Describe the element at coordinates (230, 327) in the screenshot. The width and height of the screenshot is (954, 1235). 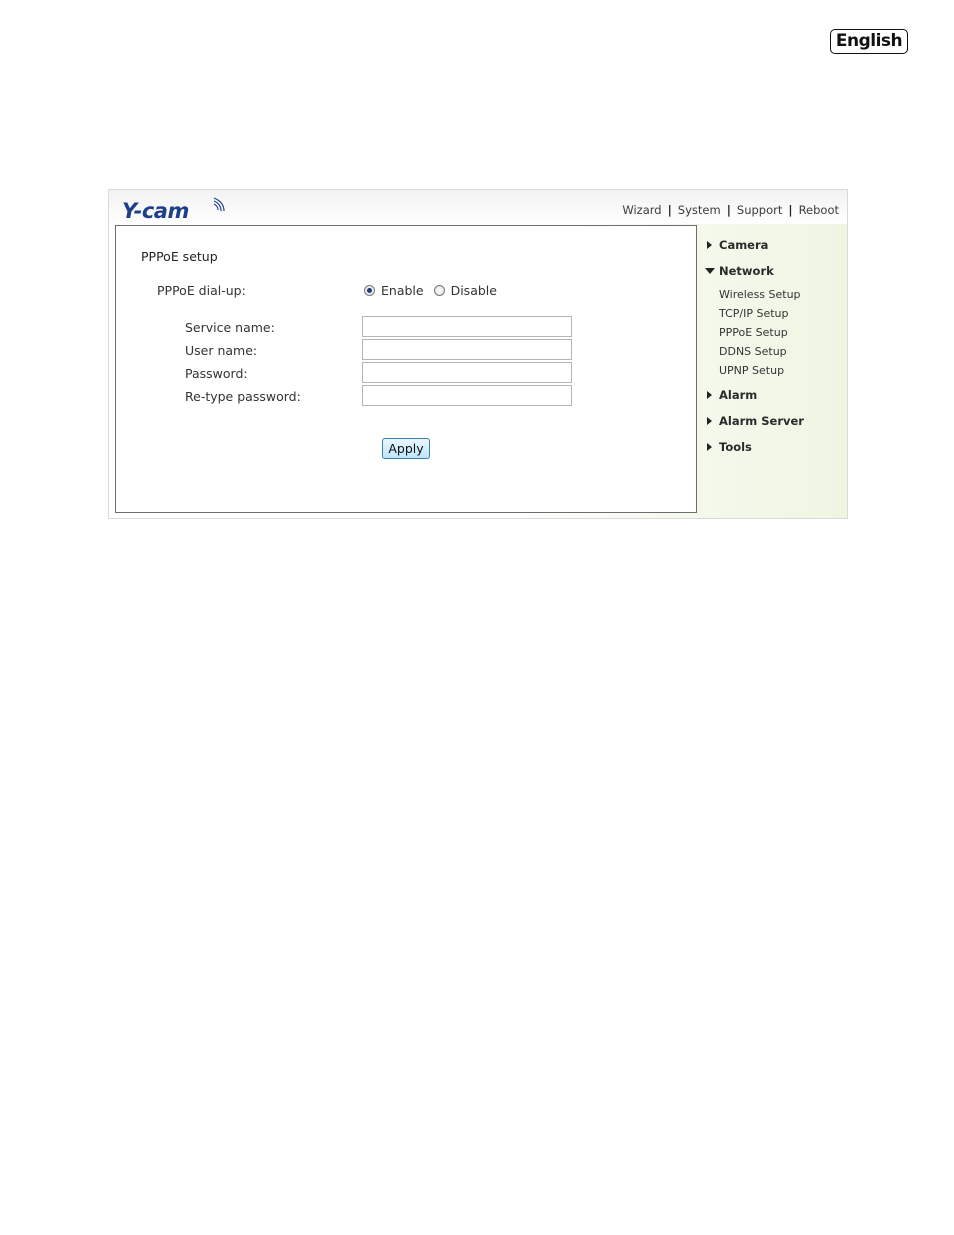
I see `service-name-label: Service name:` at that location.